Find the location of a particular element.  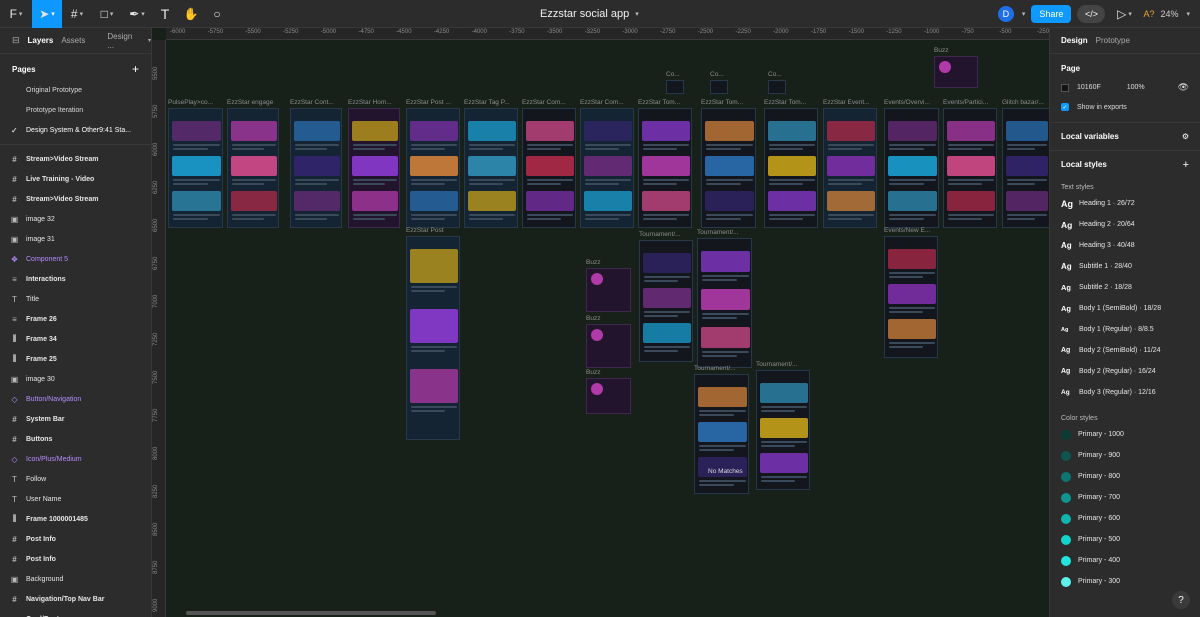

file-title: Ezzstar social app ▾ is located at coordinates (589, 14).